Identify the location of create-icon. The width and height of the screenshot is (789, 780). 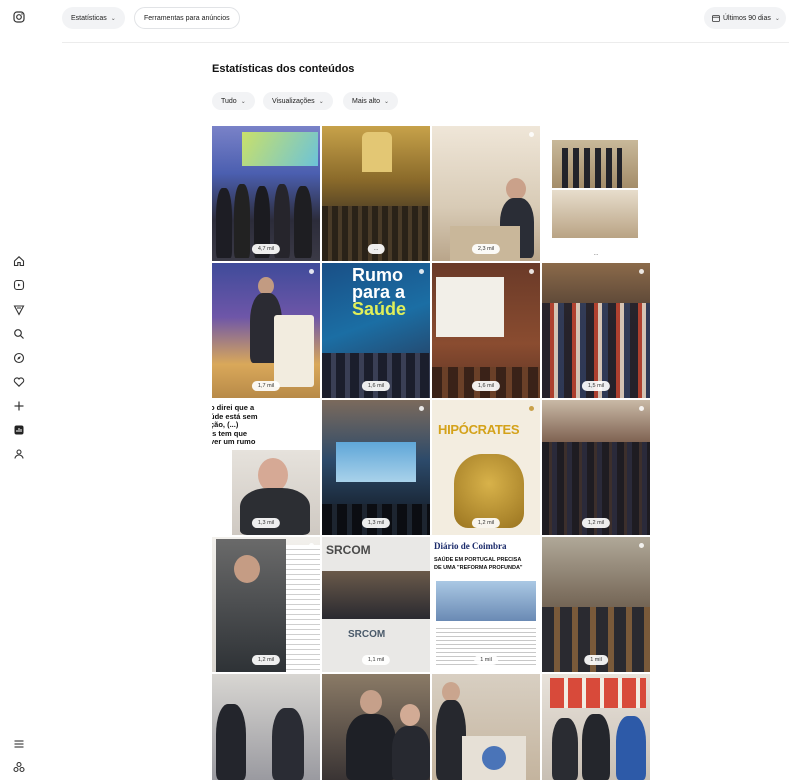
(19, 406).